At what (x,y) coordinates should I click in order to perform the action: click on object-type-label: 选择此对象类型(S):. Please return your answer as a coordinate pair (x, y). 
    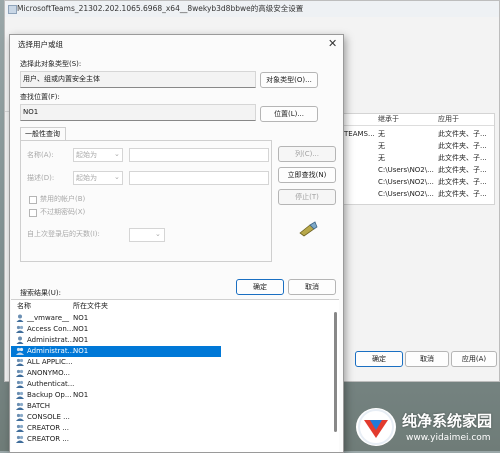
    Looking at the image, I should click on (51, 64).